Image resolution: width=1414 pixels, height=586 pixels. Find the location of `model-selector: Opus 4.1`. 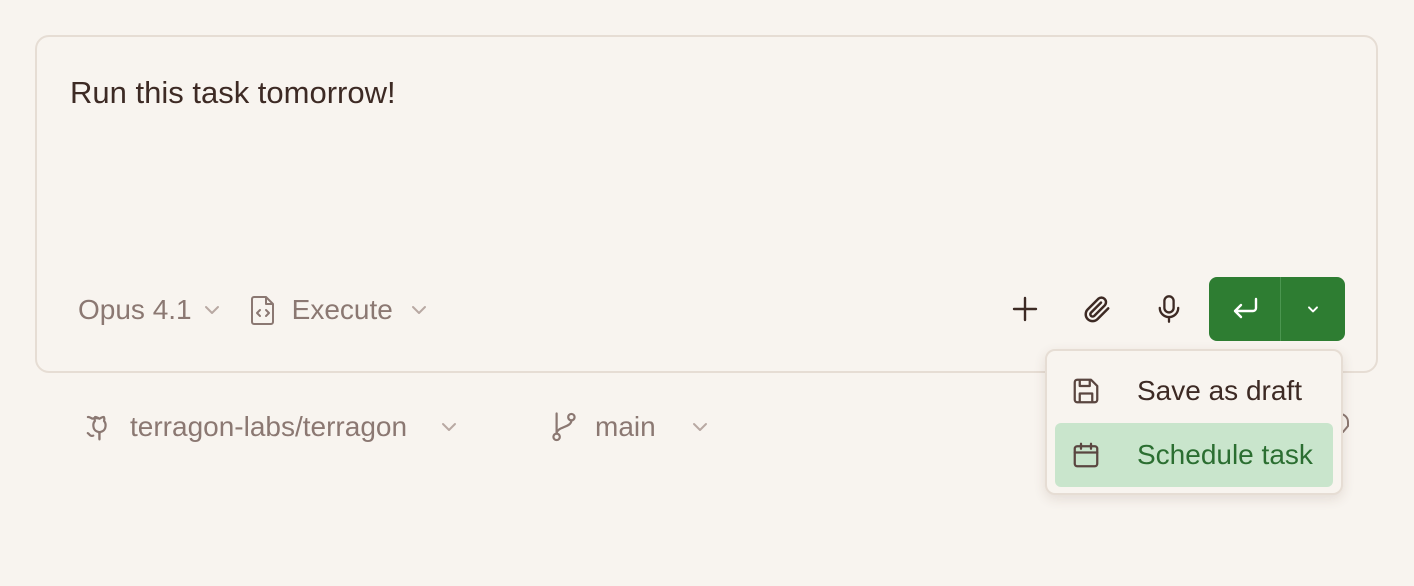

model-selector: Opus 4.1 is located at coordinates (150, 310).